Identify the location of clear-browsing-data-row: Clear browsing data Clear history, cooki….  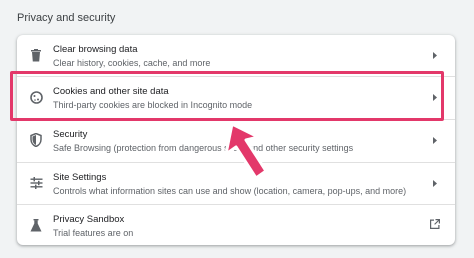
(236, 55).